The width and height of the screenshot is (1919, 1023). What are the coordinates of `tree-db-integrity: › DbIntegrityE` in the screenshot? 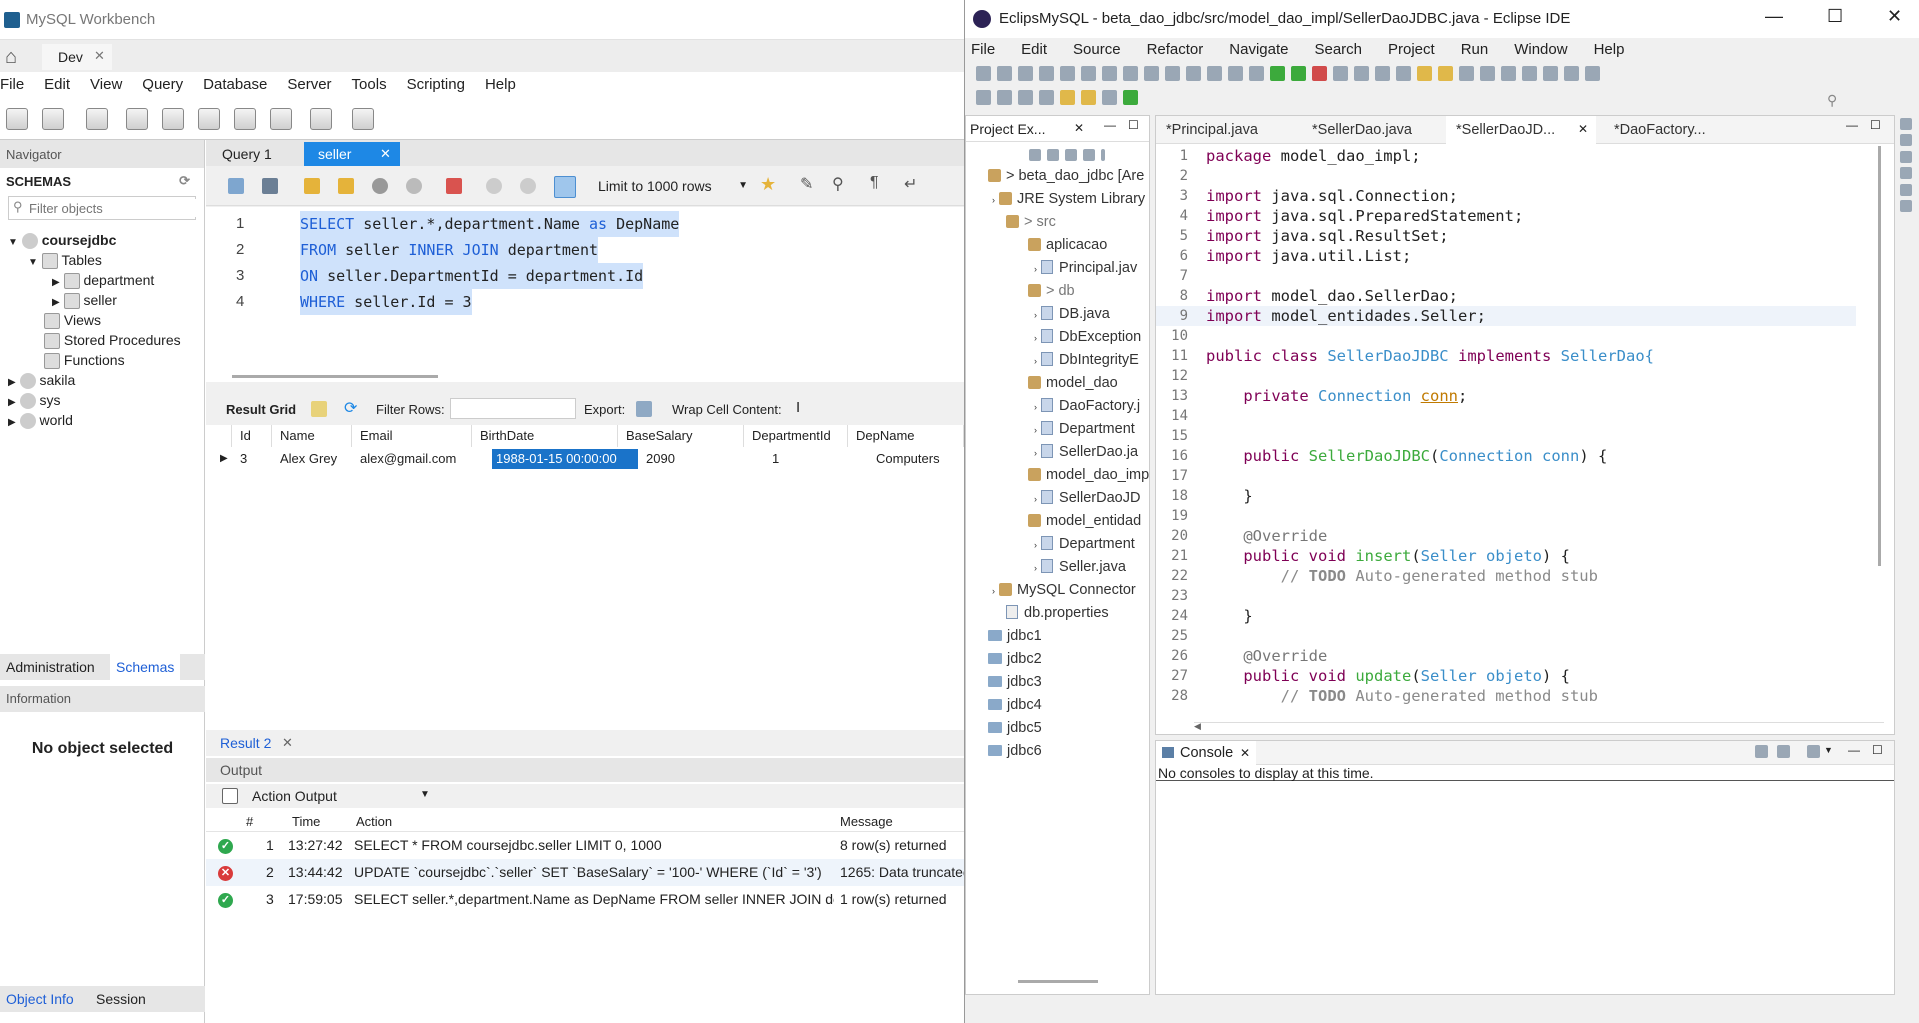 It's located at (1086, 360).